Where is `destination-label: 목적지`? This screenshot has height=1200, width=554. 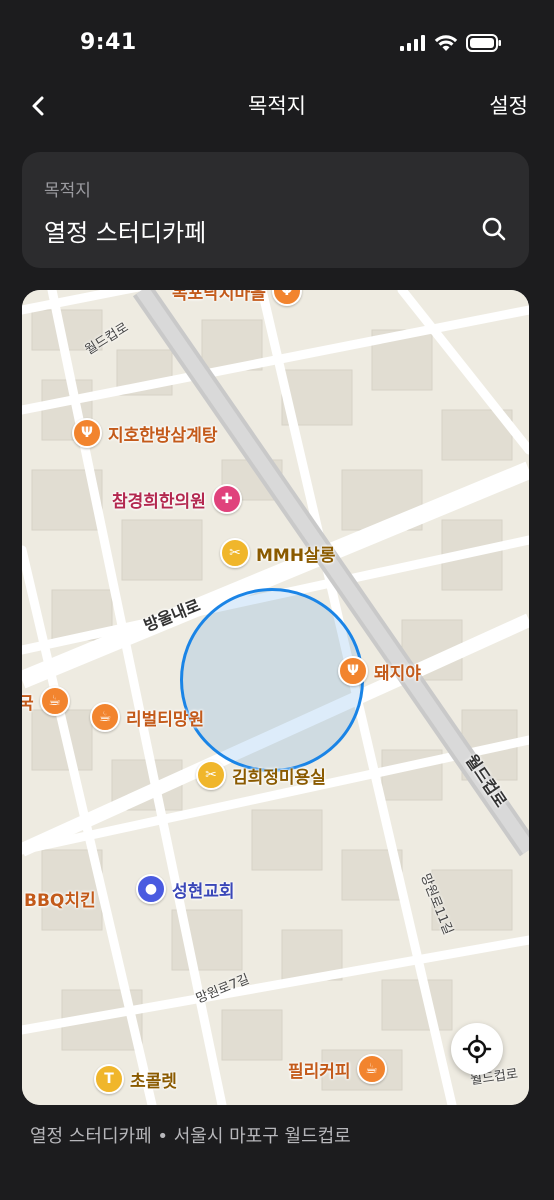
destination-label: 목적지 is located at coordinates (67, 191).